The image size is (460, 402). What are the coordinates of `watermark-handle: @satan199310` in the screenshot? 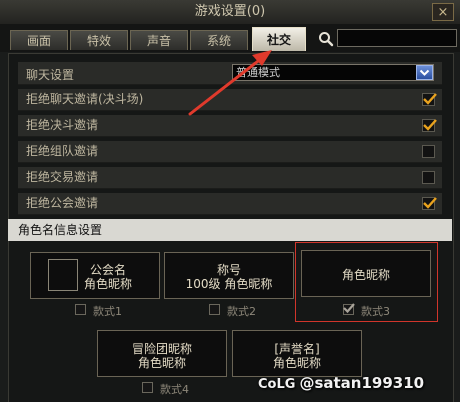 It's located at (362, 383).